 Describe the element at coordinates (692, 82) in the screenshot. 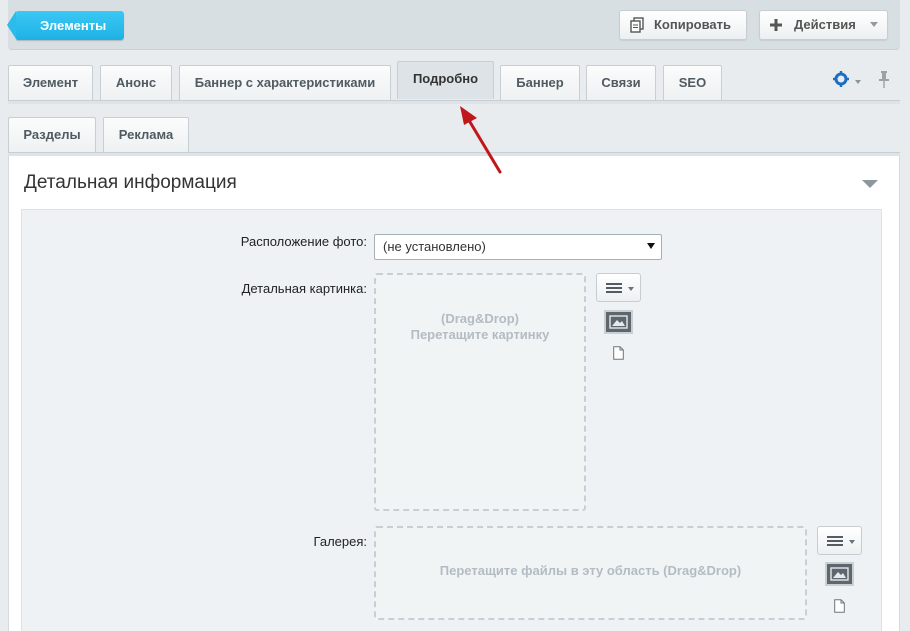

I see `tab-seo: SEO` at that location.